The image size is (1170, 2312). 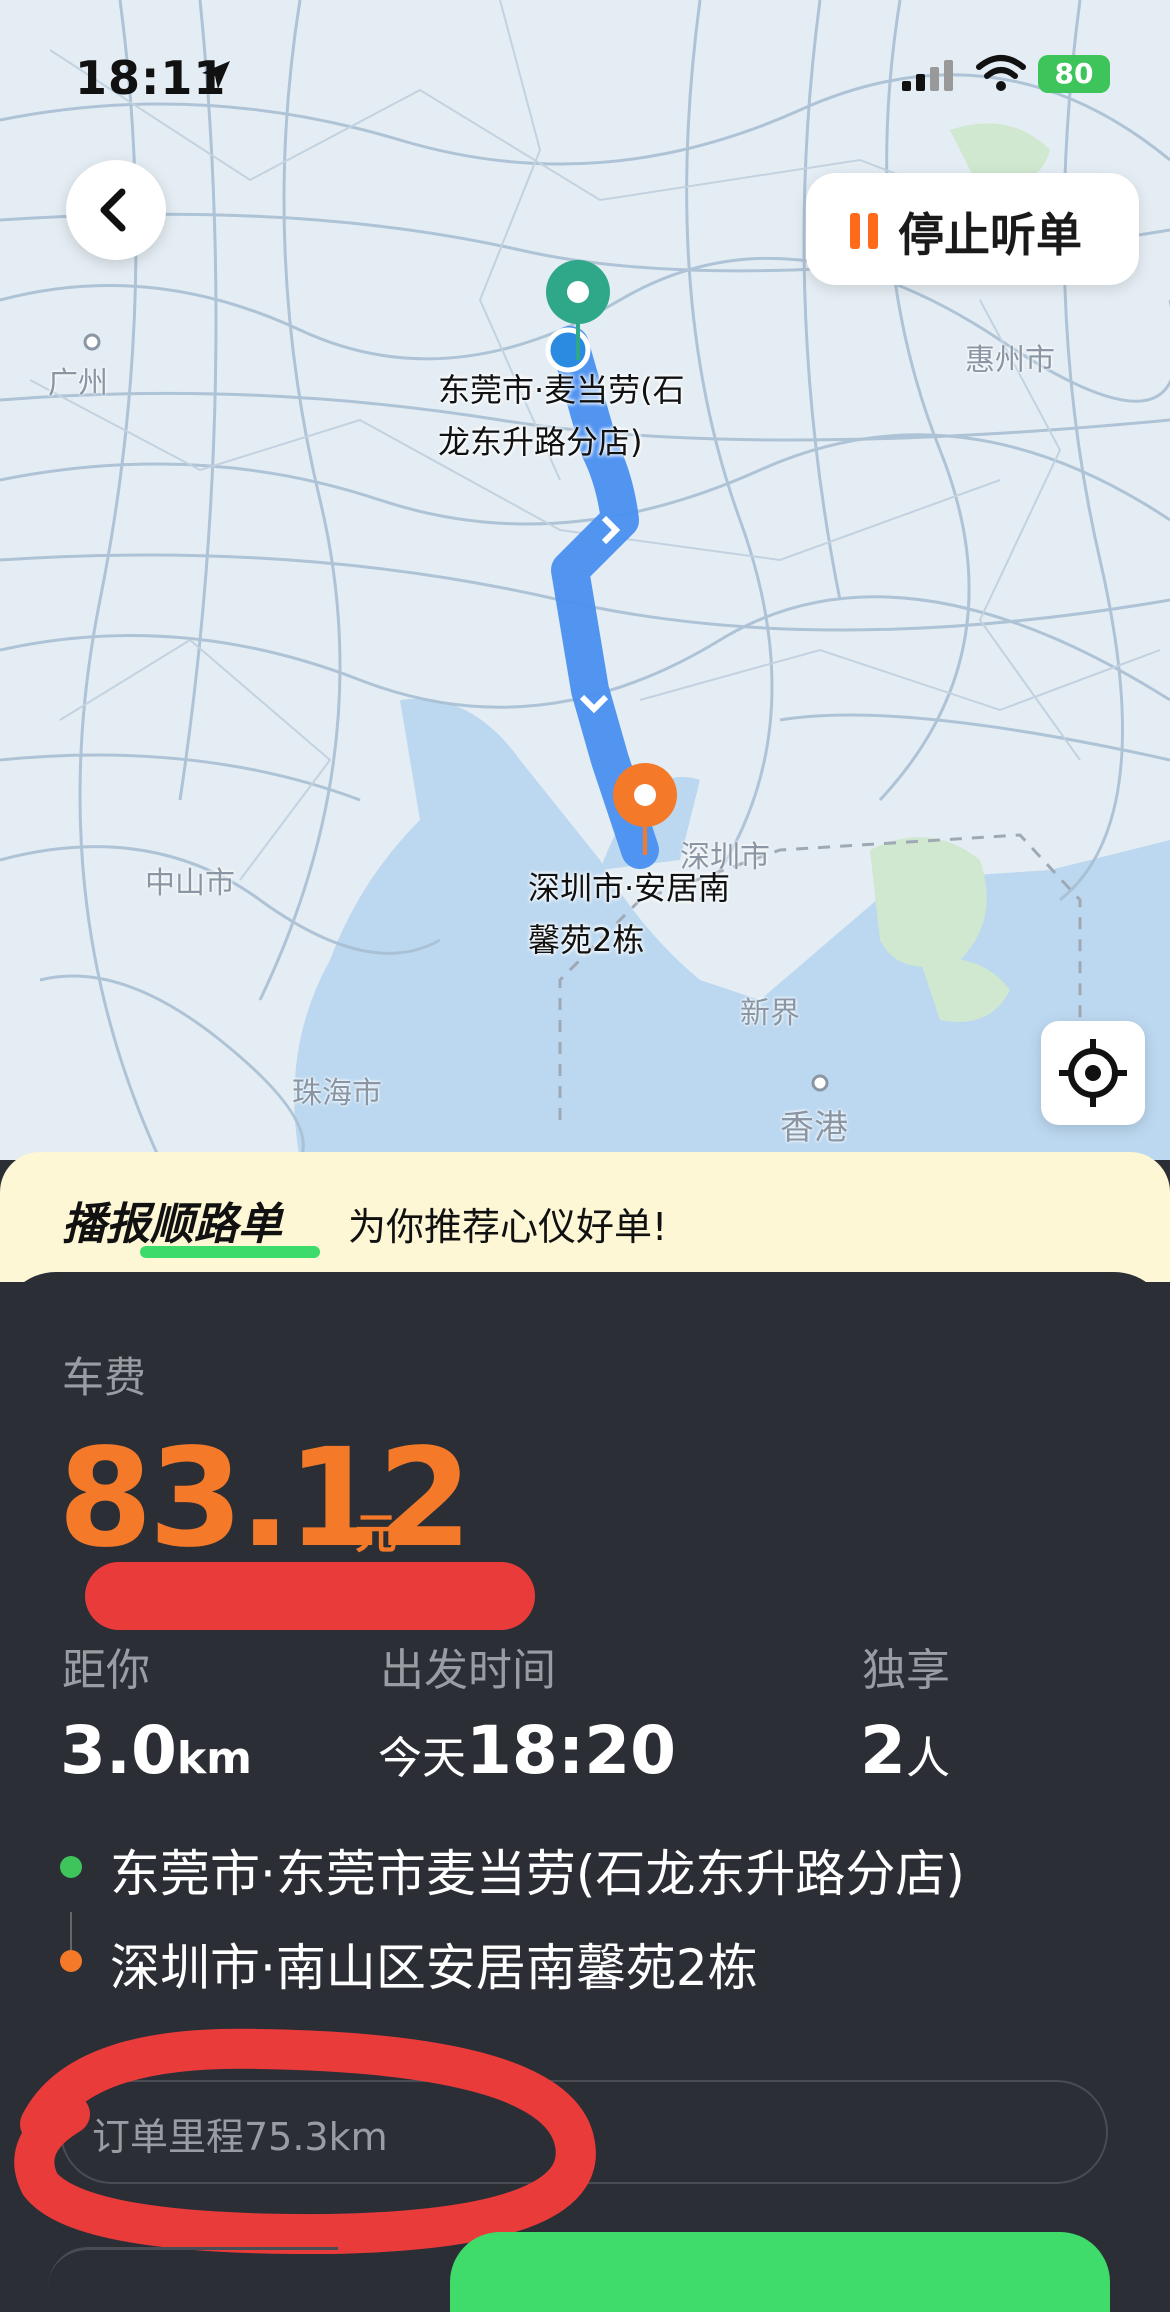 I want to click on city-label-zhuhai: 珠海市, so click(x=337, y=1093).